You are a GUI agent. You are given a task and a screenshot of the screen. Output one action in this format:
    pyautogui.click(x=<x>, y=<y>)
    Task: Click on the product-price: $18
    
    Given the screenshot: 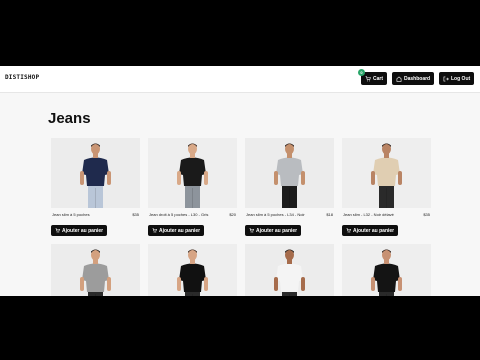 What is the action you would take?
    pyautogui.click(x=329, y=214)
    